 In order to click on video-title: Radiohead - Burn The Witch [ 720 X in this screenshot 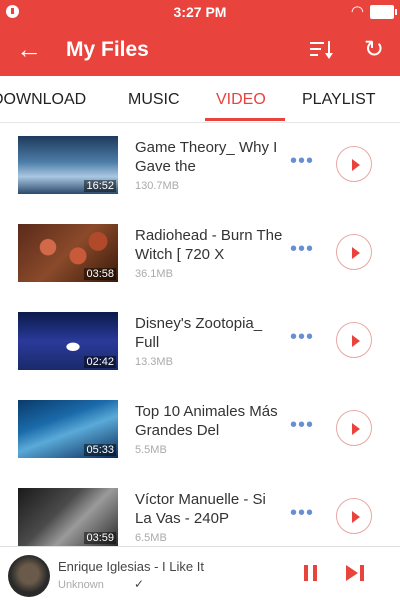, I will do `click(209, 245)`.